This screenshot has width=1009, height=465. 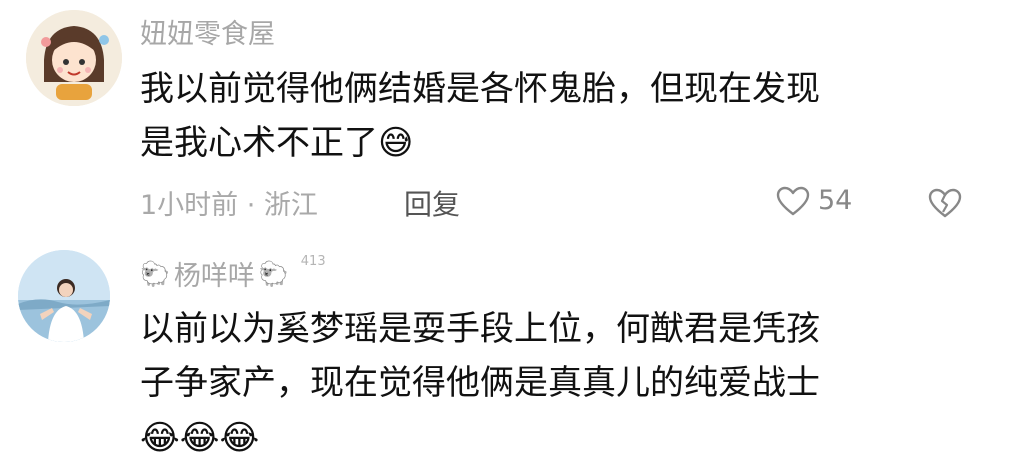 I want to click on broken-heart-icon, so click(x=945, y=203).